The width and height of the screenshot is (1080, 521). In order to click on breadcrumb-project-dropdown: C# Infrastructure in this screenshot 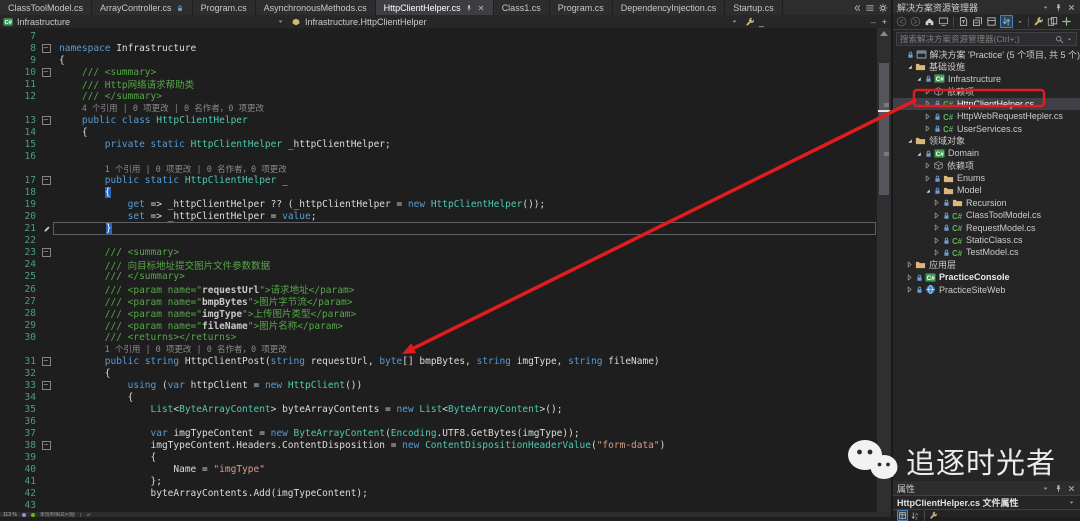, I will do `click(144, 21)`.